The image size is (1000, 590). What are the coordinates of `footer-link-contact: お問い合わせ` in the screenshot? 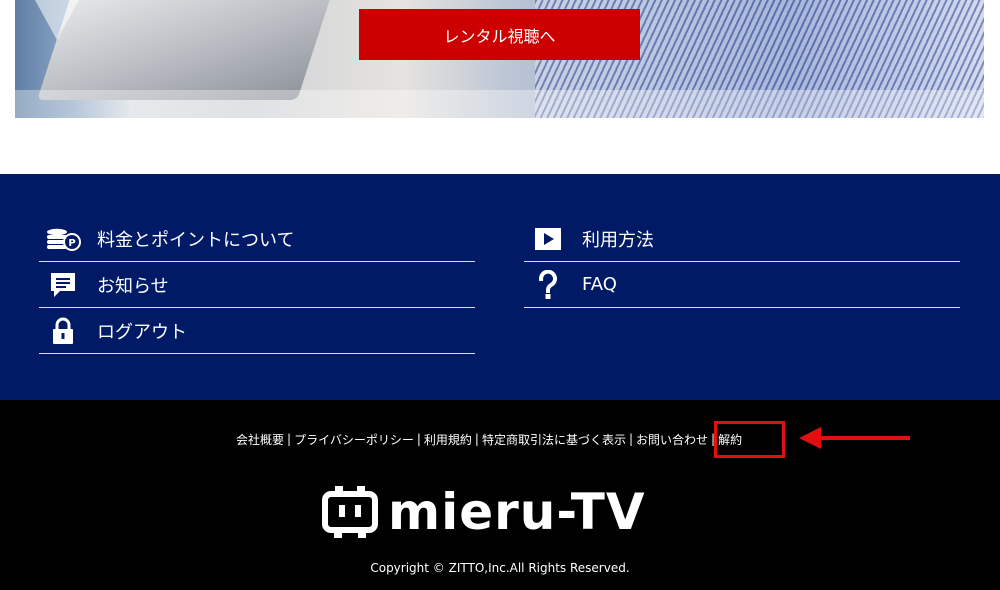 It's located at (672, 439).